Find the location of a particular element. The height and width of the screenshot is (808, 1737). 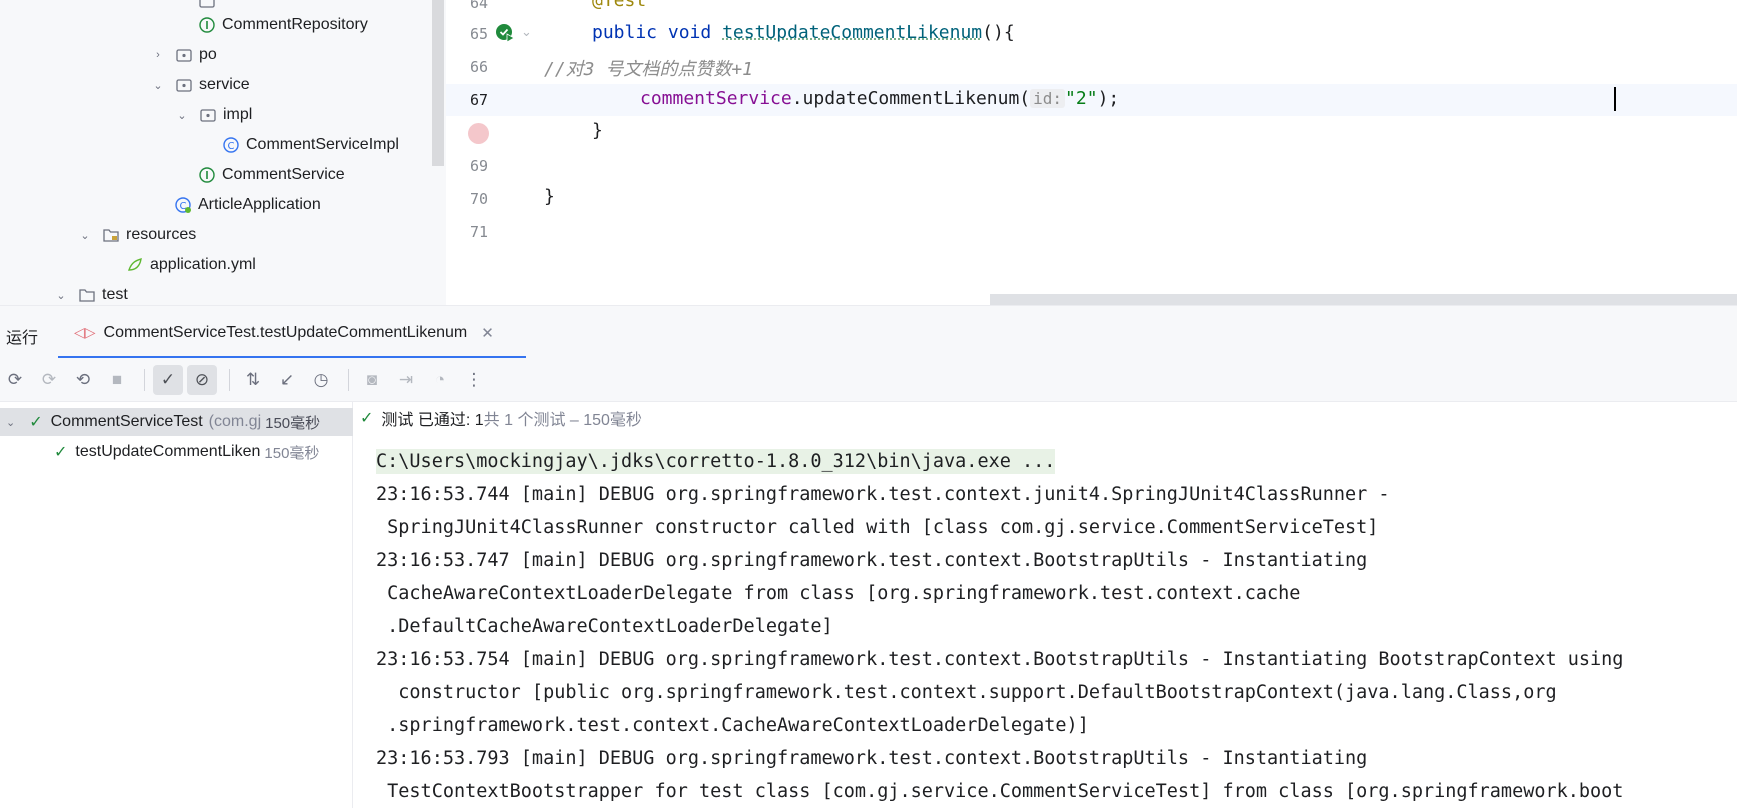

code-line-65: public void testUpdateCommentLikenum(){ is located at coordinates (803, 32).